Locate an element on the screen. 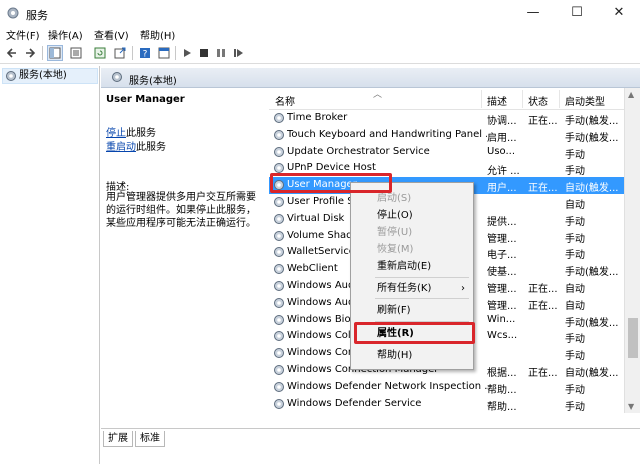 This screenshot has width=640, height=464. tab-standard: 标准 is located at coordinates (150, 439).